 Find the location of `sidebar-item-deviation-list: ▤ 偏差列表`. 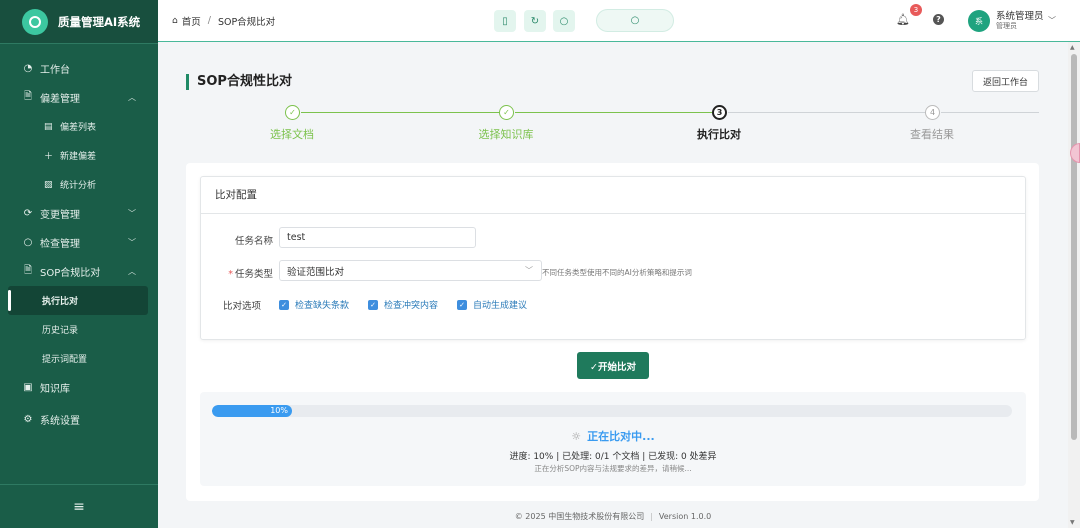

sidebar-item-deviation-list: ▤ 偏差列表 is located at coordinates (79, 126).